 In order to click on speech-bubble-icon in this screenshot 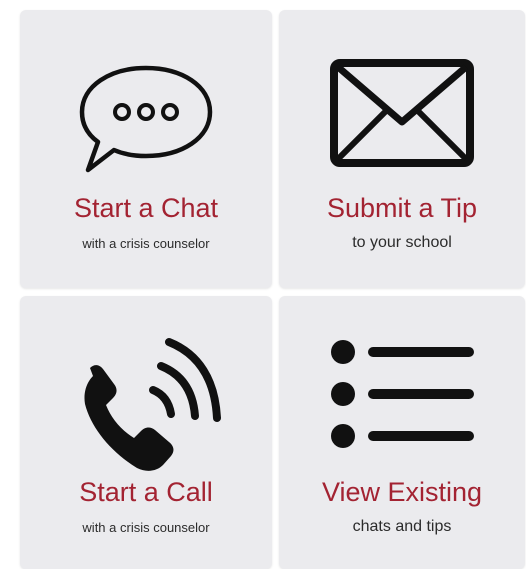, I will do `click(146, 118)`.